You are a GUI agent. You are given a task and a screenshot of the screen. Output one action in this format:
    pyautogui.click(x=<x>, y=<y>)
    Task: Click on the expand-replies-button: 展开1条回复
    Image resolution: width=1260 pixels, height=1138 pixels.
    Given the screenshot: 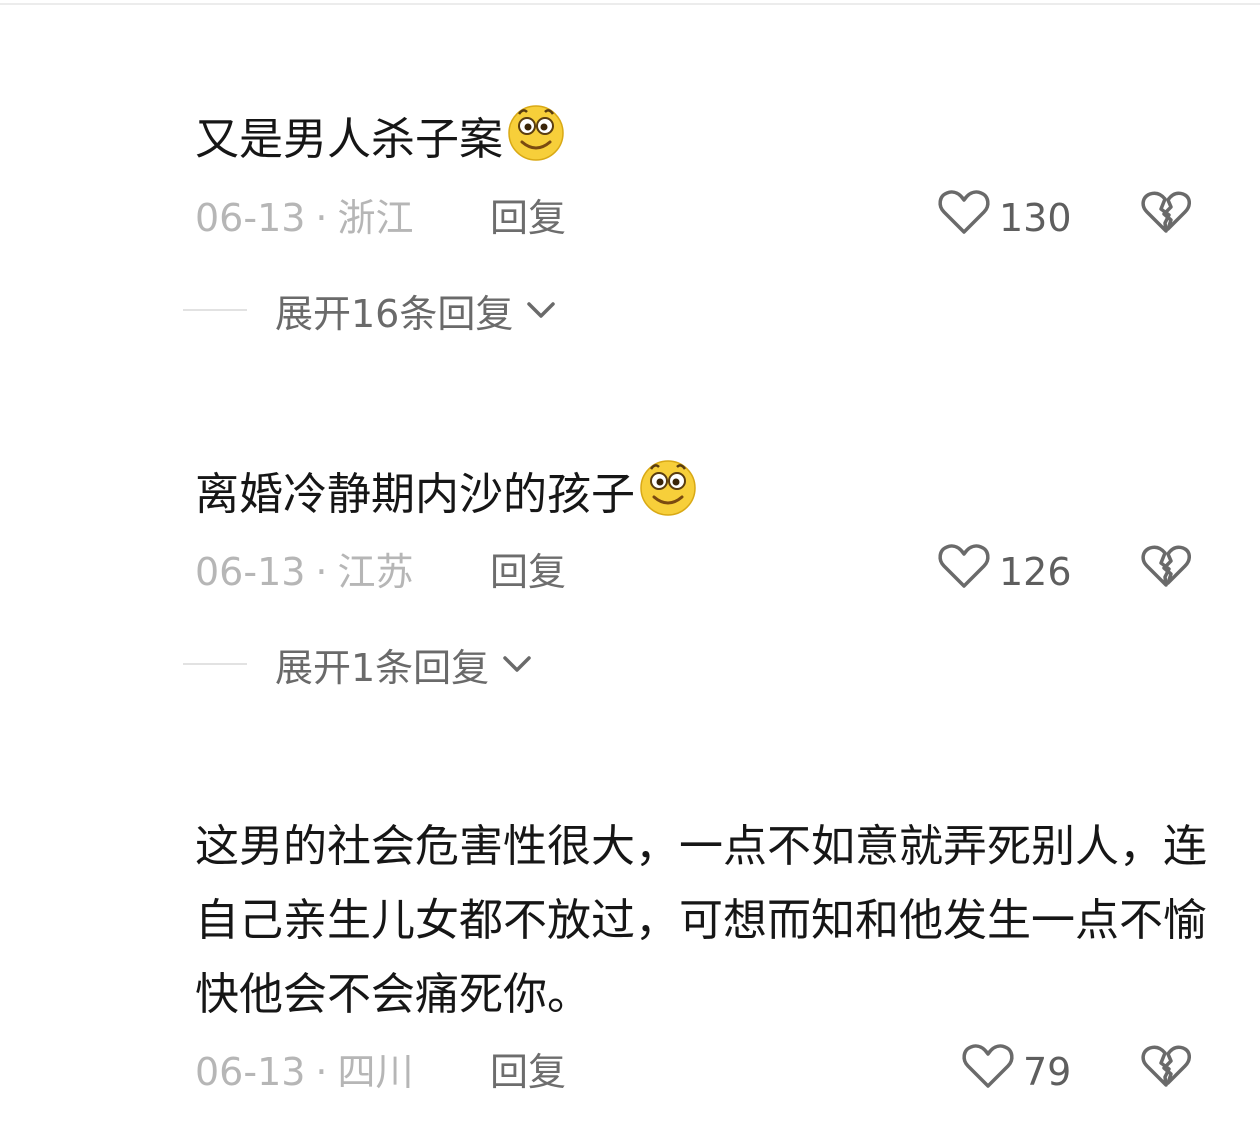 What is the action you would take?
    pyautogui.click(x=358, y=664)
    